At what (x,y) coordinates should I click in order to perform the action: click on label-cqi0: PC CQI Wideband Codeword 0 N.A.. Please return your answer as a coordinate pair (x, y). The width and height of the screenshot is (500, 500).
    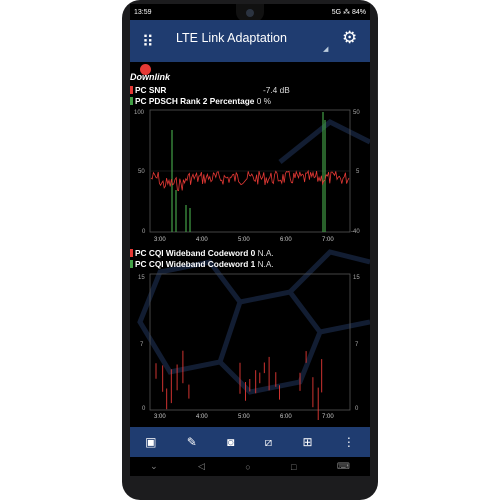
    Looking at the image, I should click on (202, 253).